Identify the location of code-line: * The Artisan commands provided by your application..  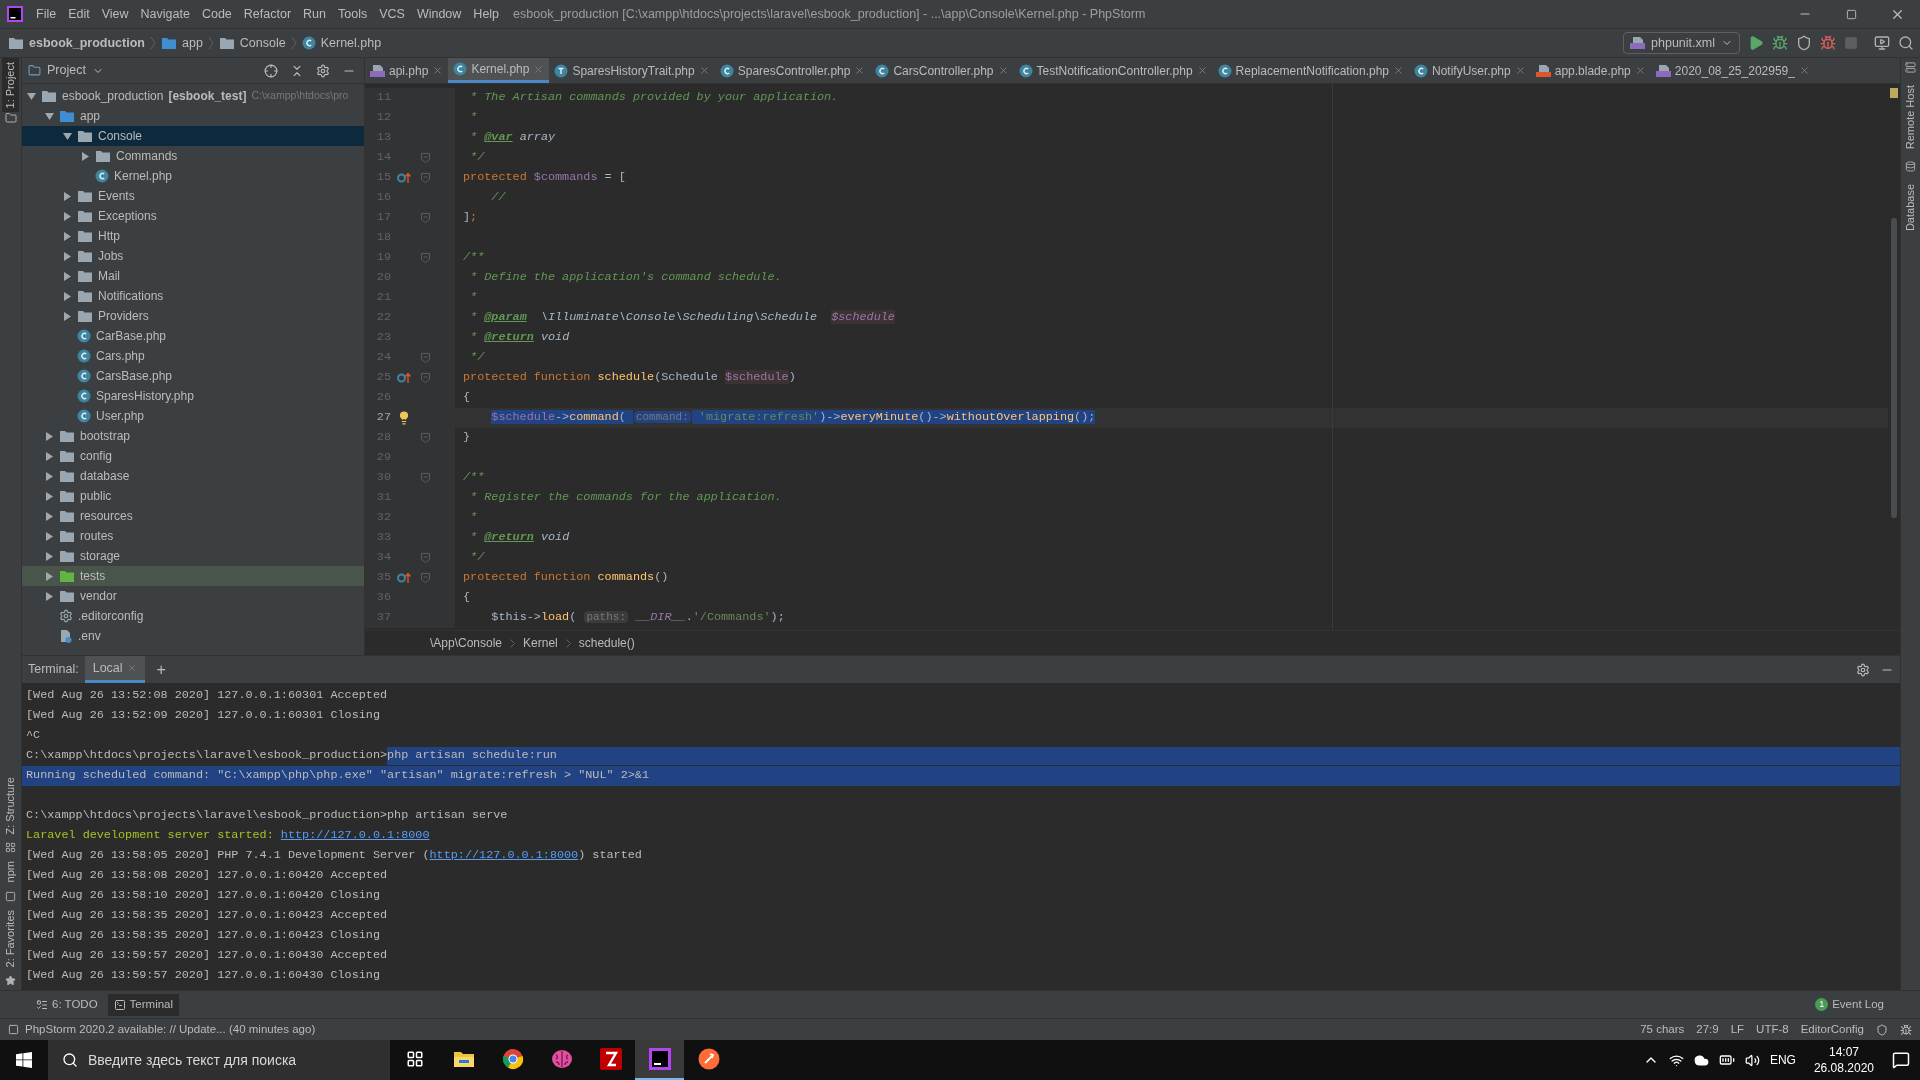
(654, 98).